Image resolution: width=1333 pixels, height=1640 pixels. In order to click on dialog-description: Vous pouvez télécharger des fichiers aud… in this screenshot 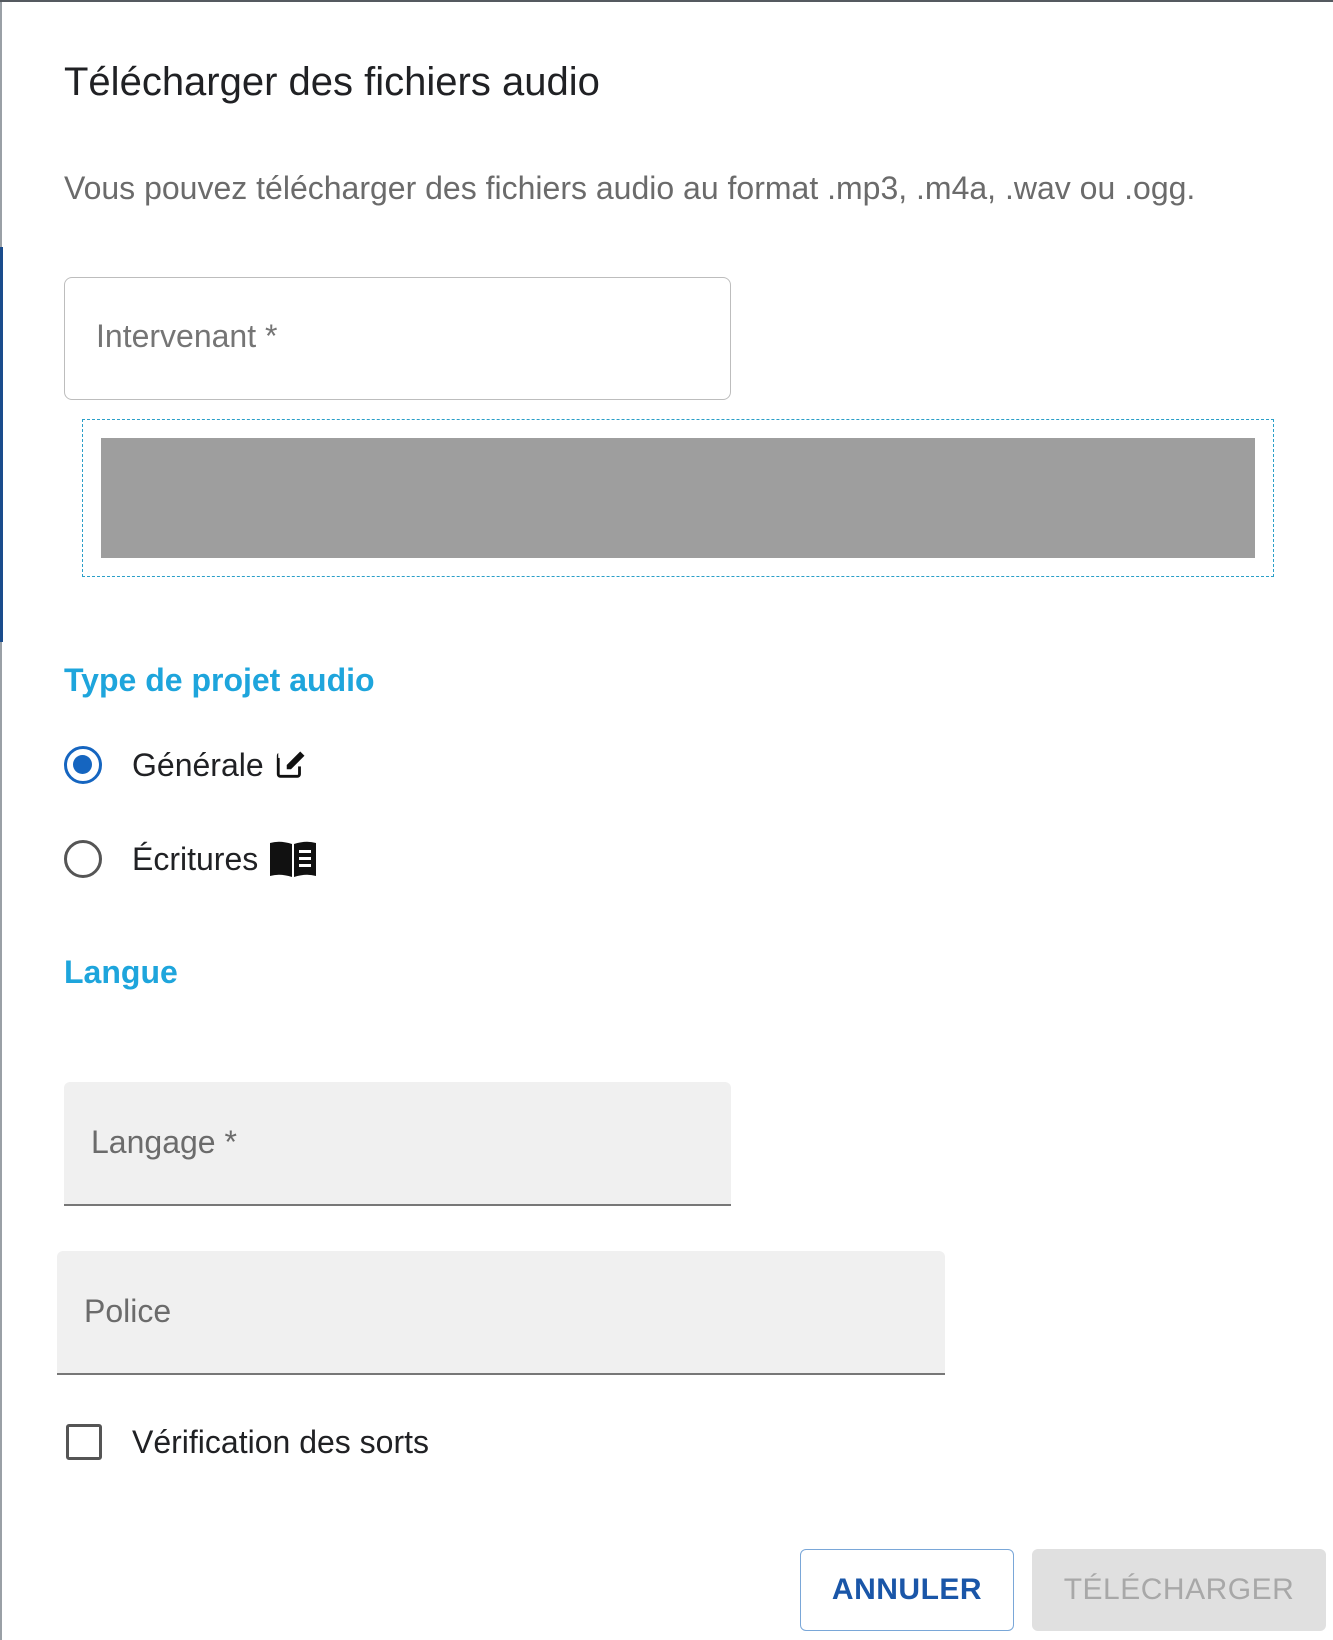, I will do `click(630, 188)`.